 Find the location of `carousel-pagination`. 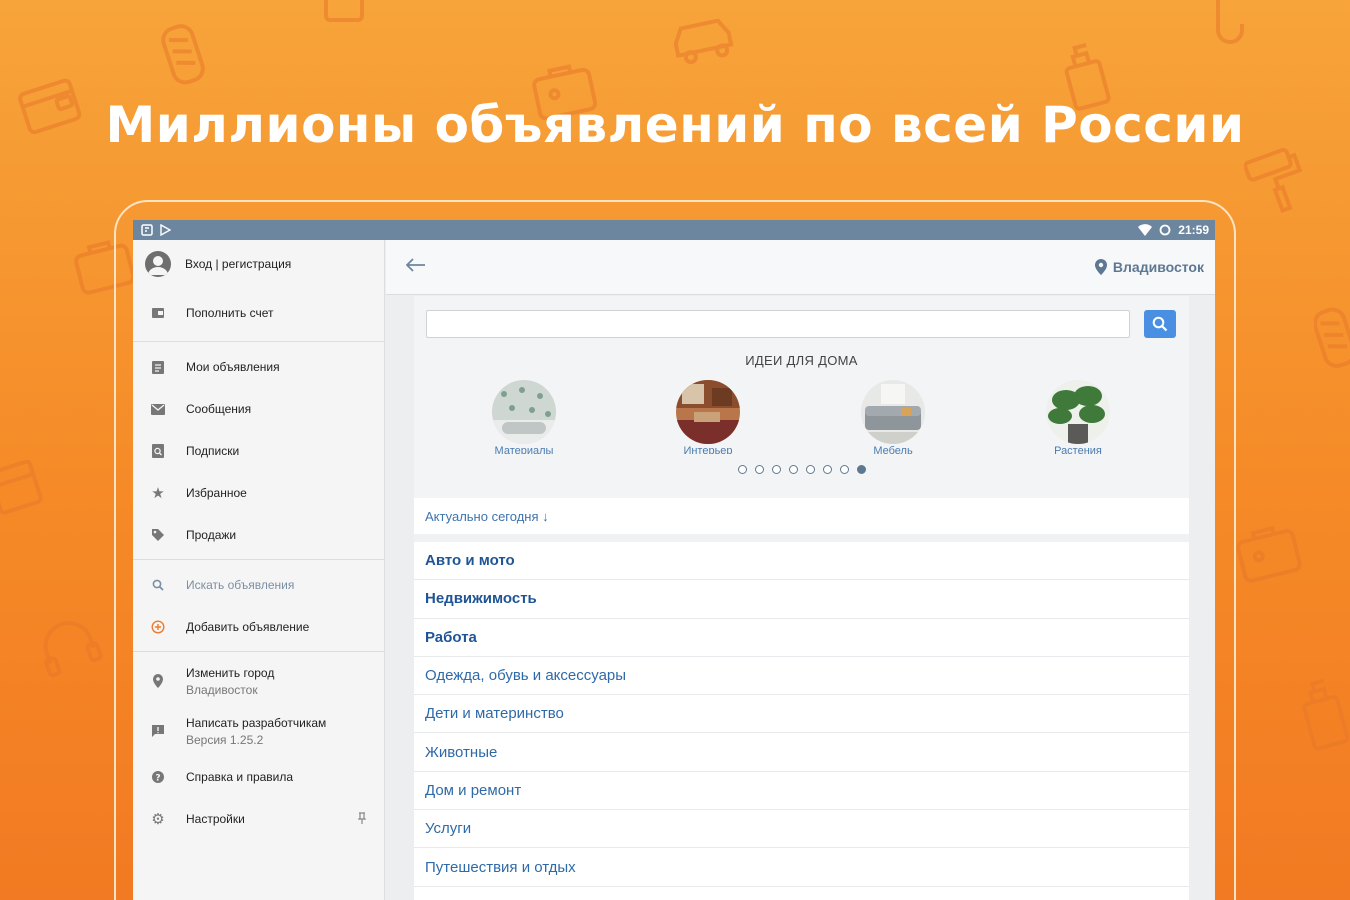

carousel-pagination is located at coordinates (801, 469).